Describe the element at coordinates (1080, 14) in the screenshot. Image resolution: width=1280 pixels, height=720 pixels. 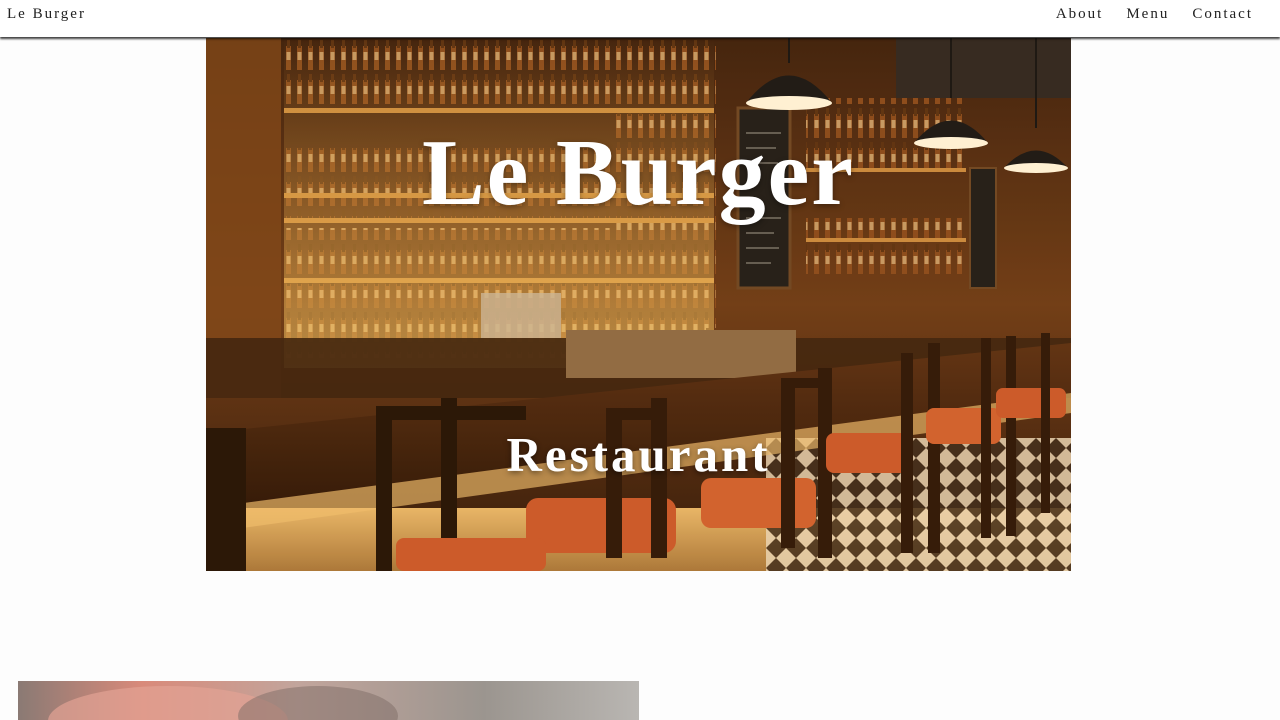
I see `nav-about-link: About` at that location.